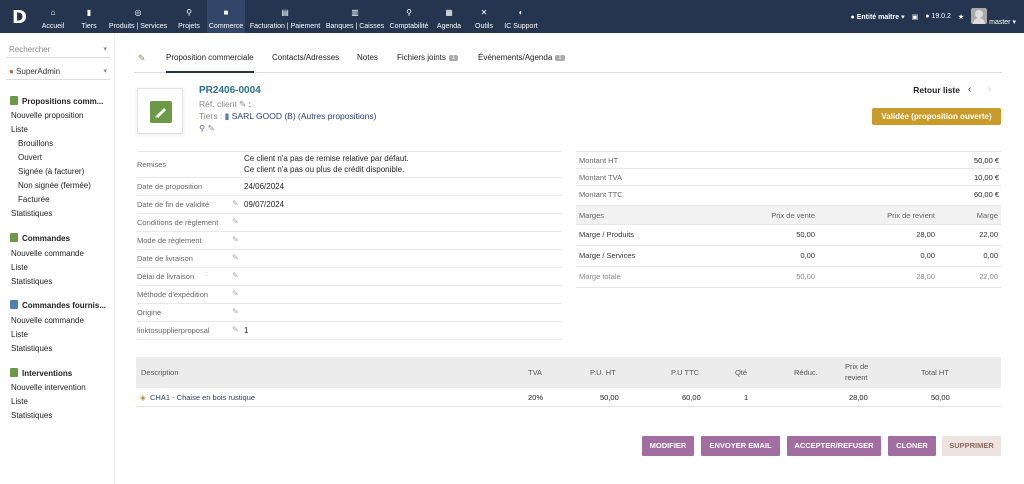  Describe the element at coordinates (31, 213) in the screenshot. I see `link-proposal-stats: Statistiques` at that location.